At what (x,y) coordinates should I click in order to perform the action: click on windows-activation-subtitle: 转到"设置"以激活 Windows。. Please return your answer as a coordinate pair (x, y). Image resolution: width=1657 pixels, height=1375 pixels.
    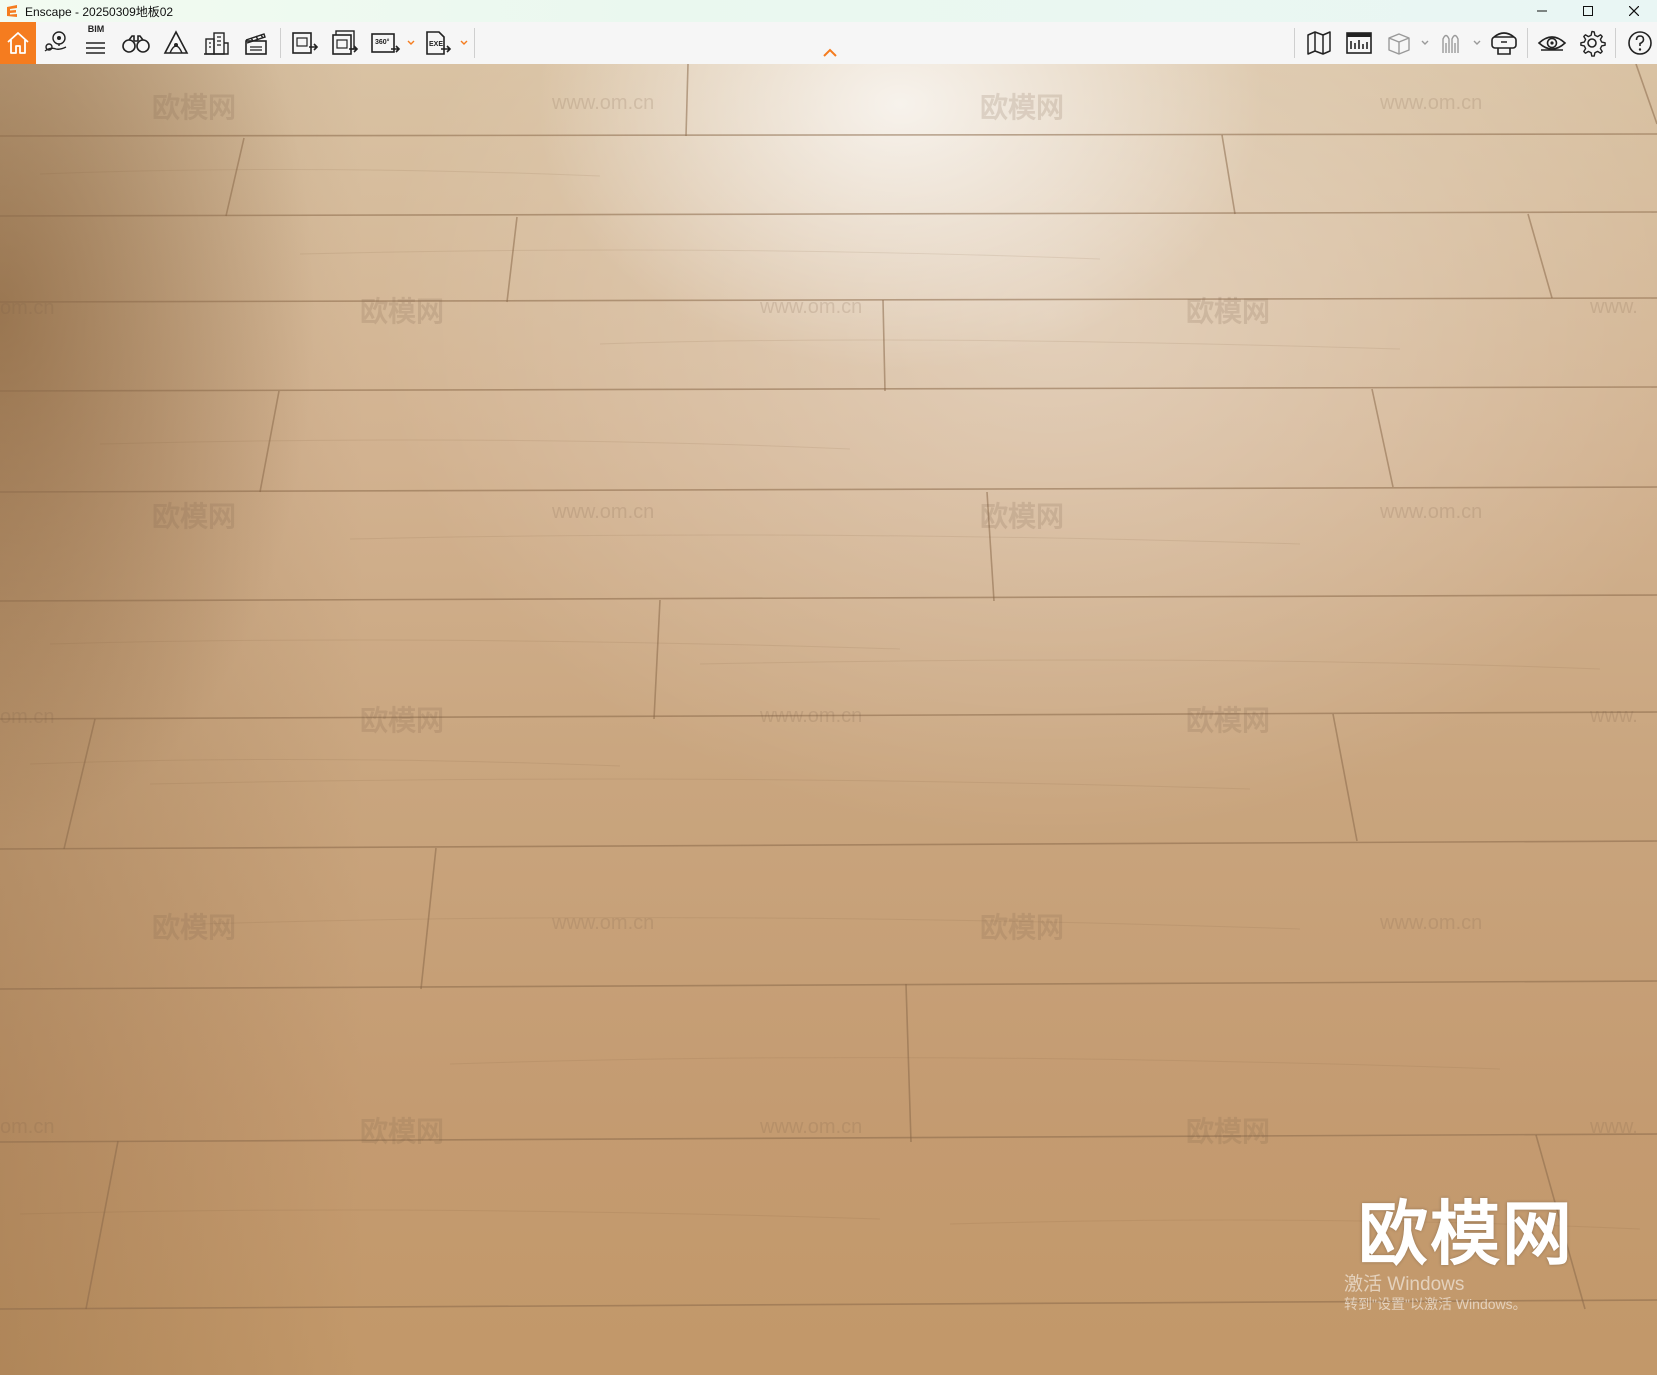
    Looking at the image, I should click on (1435, 1304).